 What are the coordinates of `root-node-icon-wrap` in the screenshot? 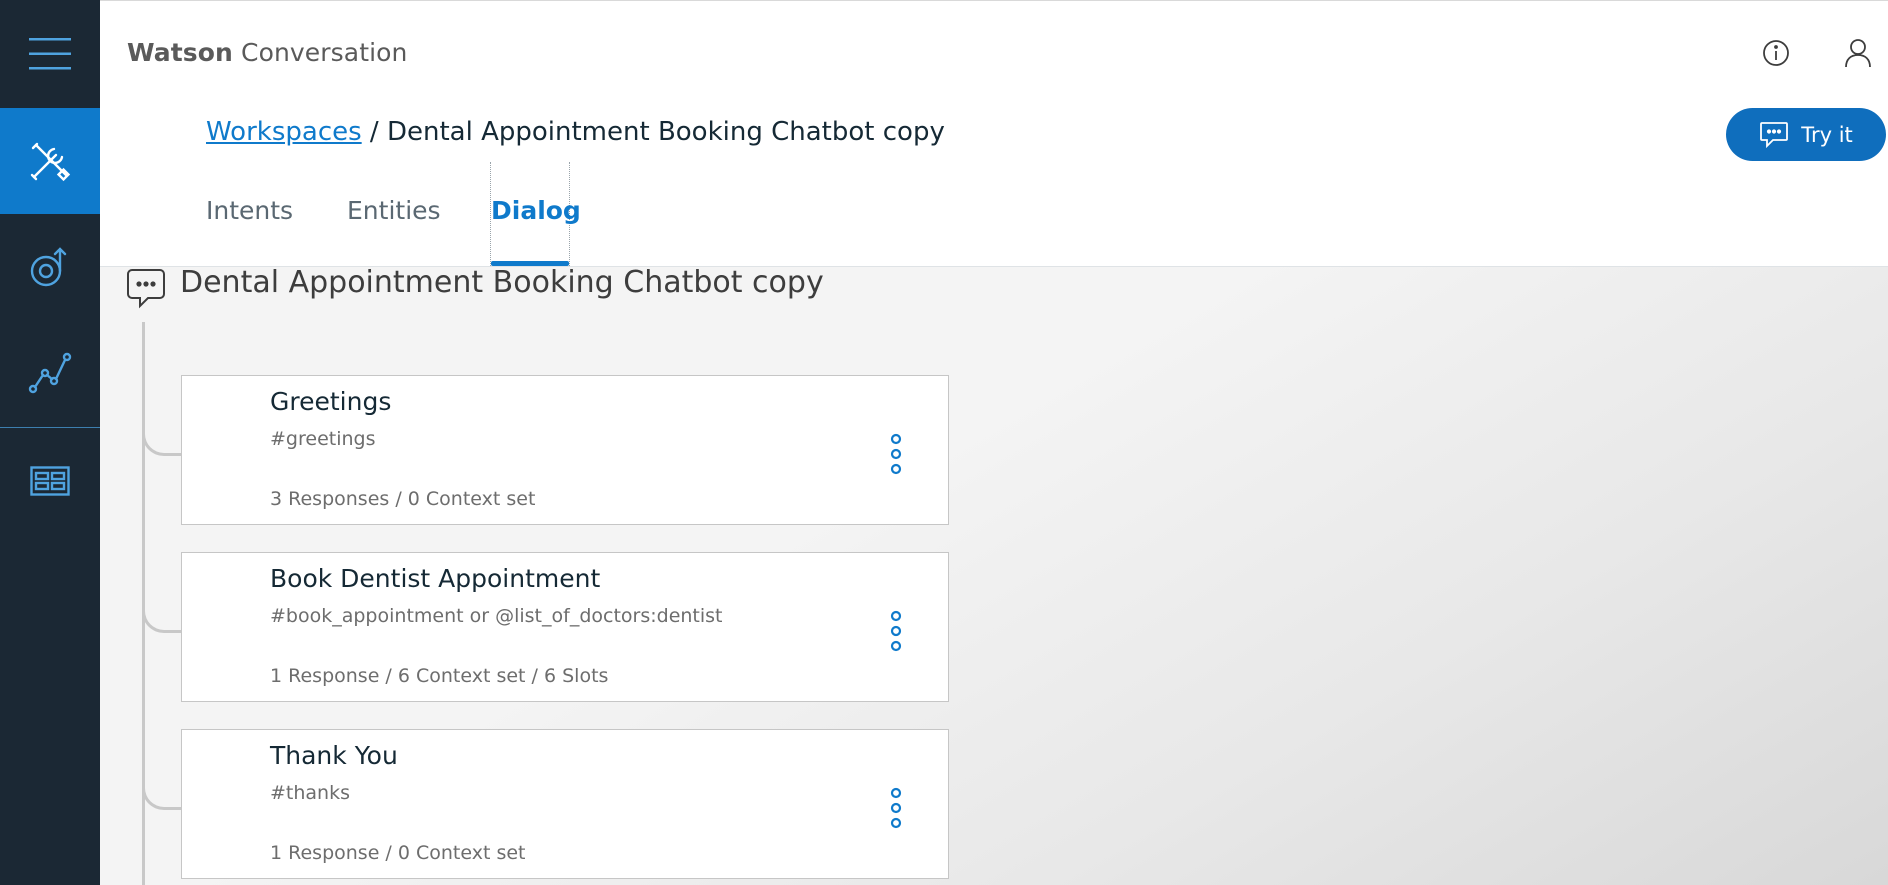 It's located at (146, 291).